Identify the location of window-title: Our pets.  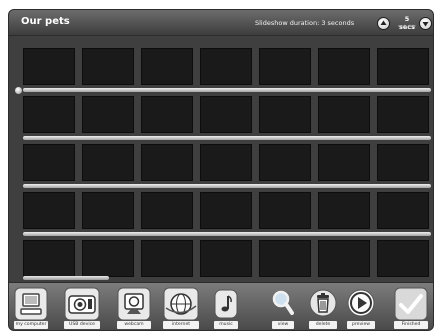
(45, 21).